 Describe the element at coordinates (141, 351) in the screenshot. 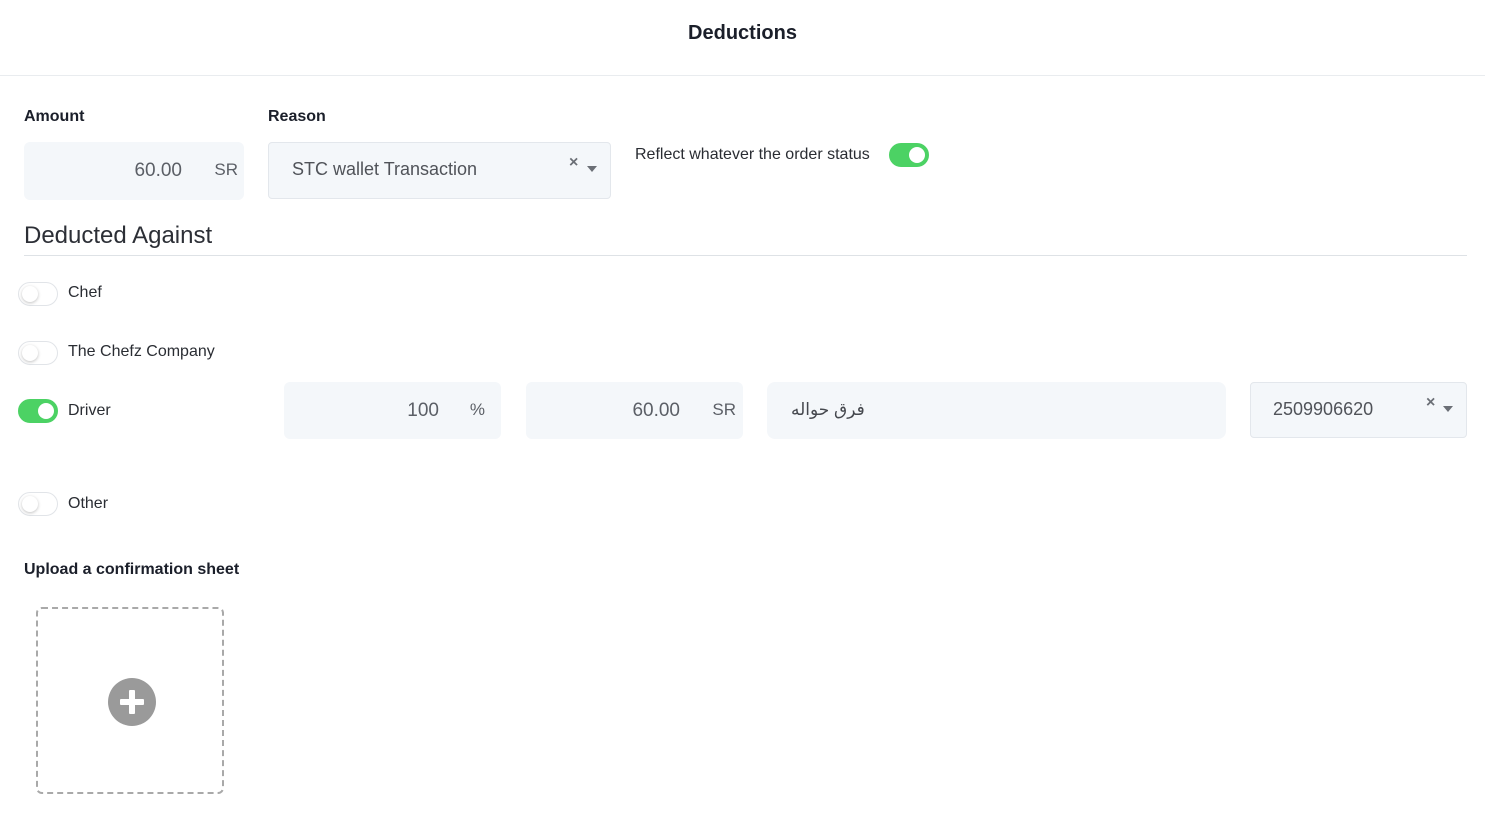

I see `chefz-company-label: The Chefz Company` at that location.